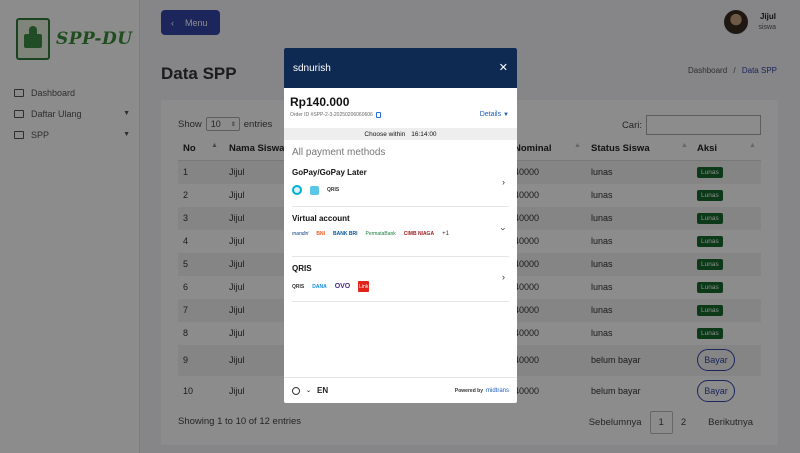  What do you see at coordinates (445, 234) in the screenshot?
I see `more-banks-count: +1` at bounding box center [445, 234].